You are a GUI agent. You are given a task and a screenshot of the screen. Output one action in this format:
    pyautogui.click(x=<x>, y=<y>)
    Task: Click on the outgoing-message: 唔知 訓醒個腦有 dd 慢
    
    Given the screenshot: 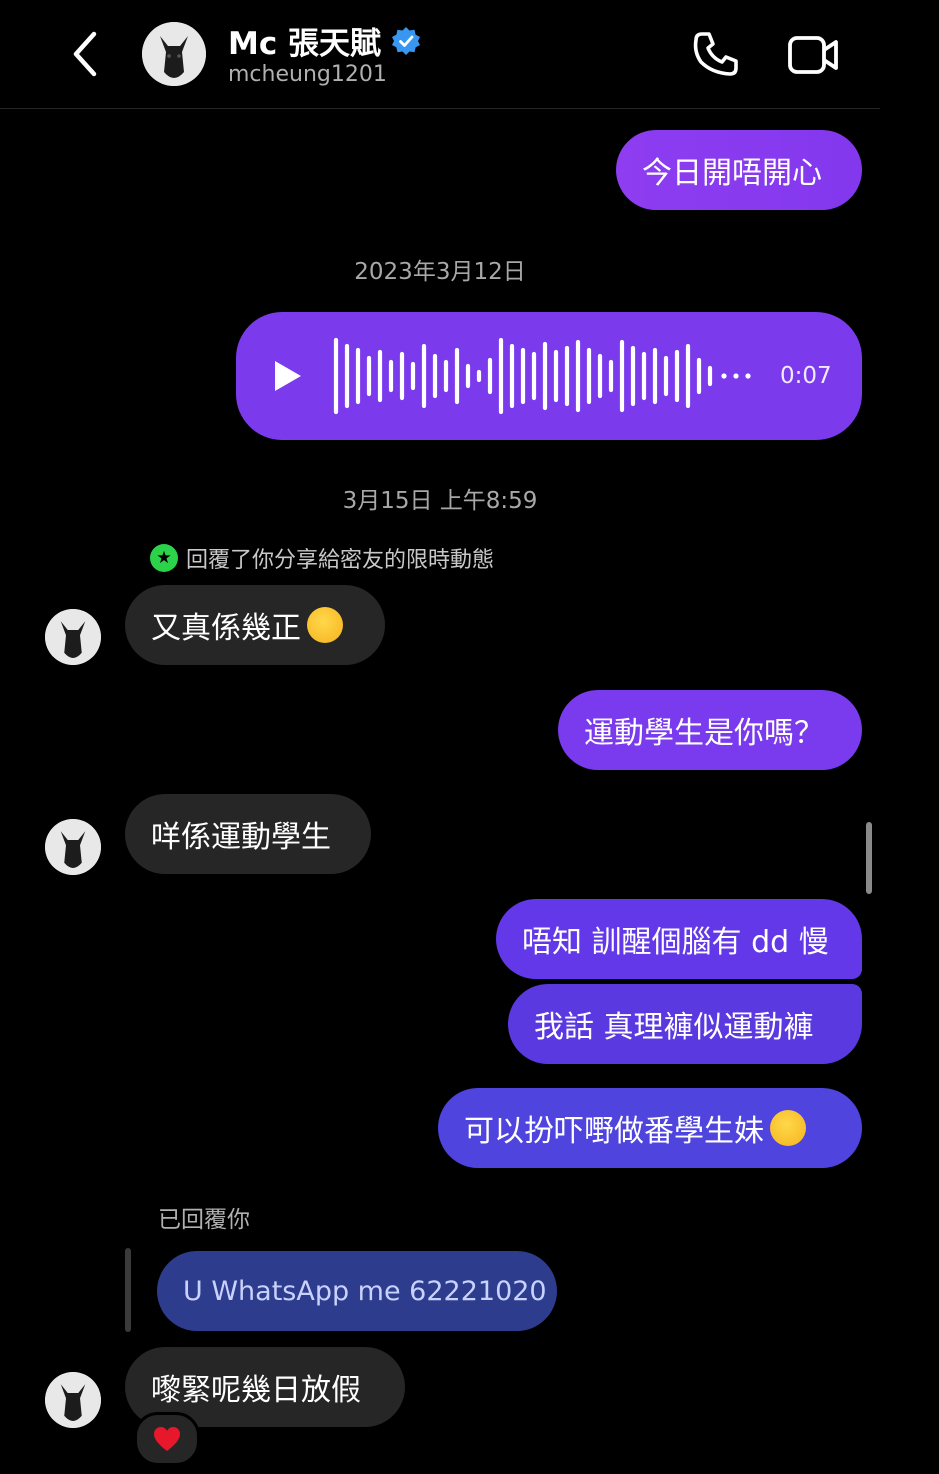 What is the action you would take?
    pyautogui.click(x=679, y=939)
    